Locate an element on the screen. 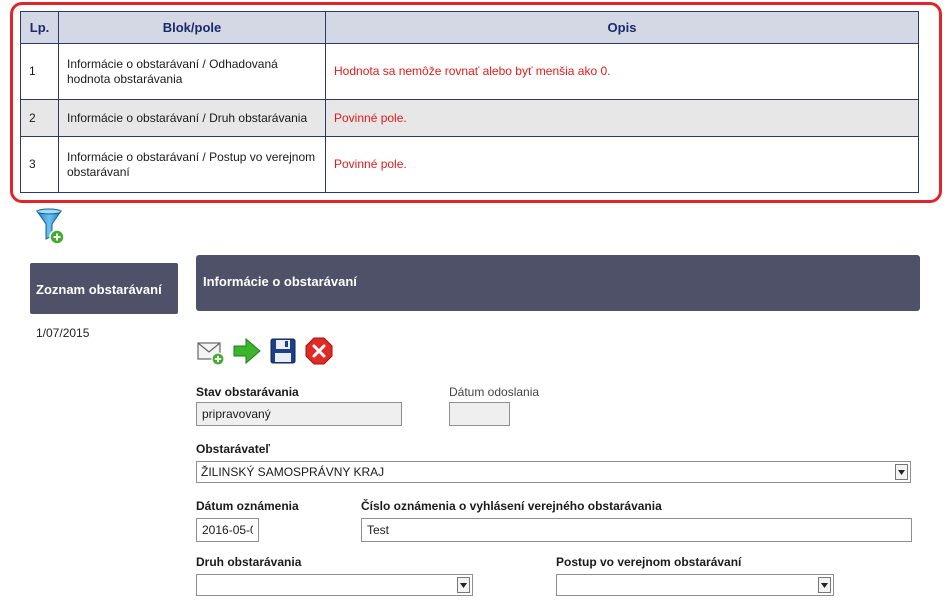 The height and width of the screenshot is (606, 951). save-button is located at coordinates (283, 351).